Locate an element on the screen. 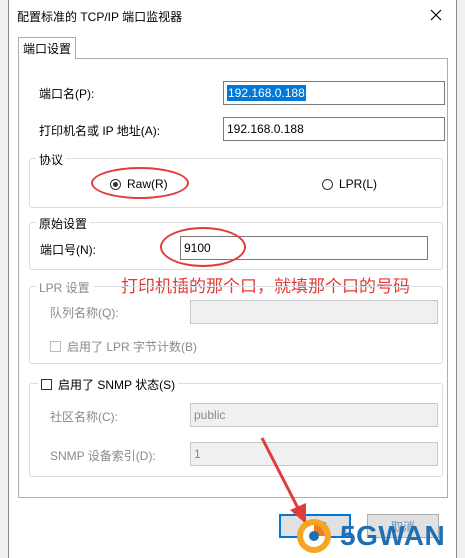 This screenshot has height=558, width=465. tab-port-settings: 端口设置 is located at coordinates (47, 48).